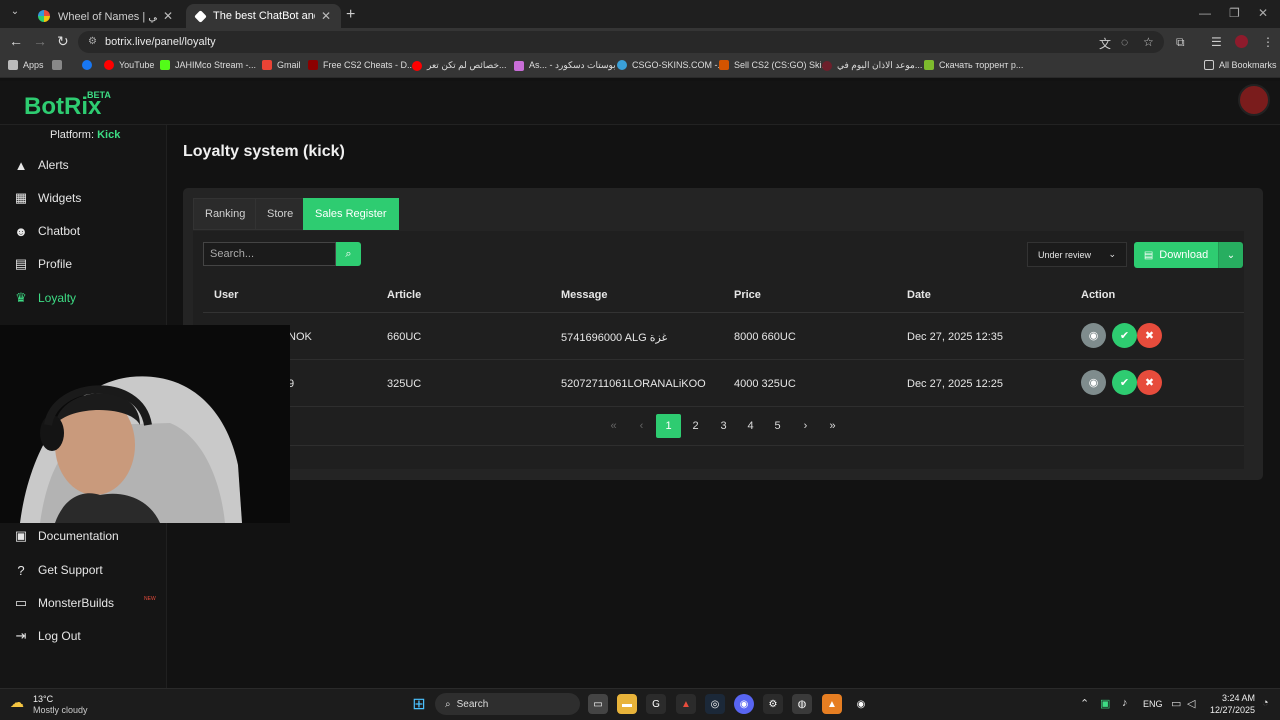 Image resolution: width=1280 pixels, height=720 pixels. Describe the element at coordinates (83, 298) in the screenshot. I see `sidebar-item-loyalty: ♛ Loyalty` at that location.